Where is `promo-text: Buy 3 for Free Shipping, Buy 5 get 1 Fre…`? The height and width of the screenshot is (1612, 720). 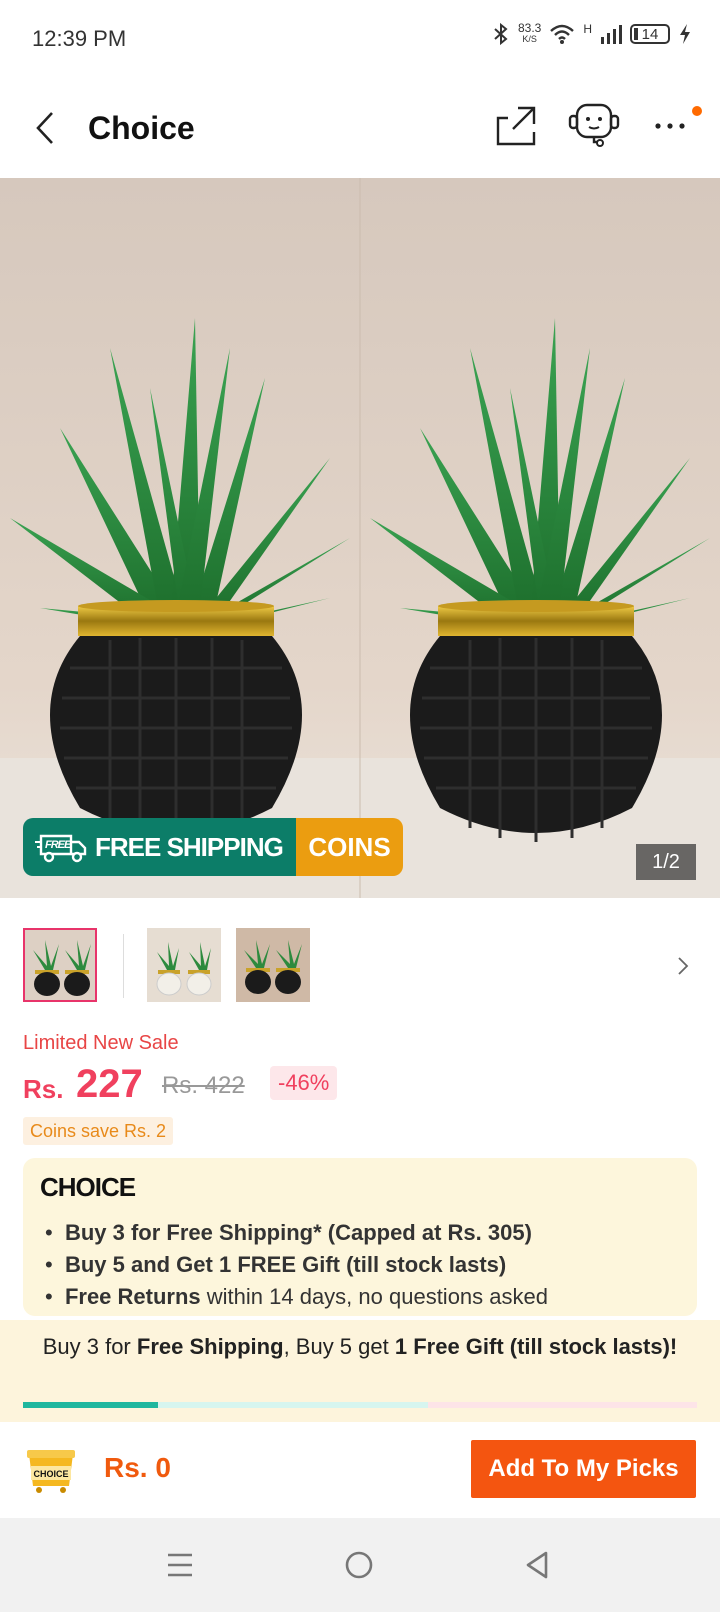 promo-text: Buy 3 for Free Shipping, Buy 5 get 1 Fre… is located at coordinates (360, 1346).